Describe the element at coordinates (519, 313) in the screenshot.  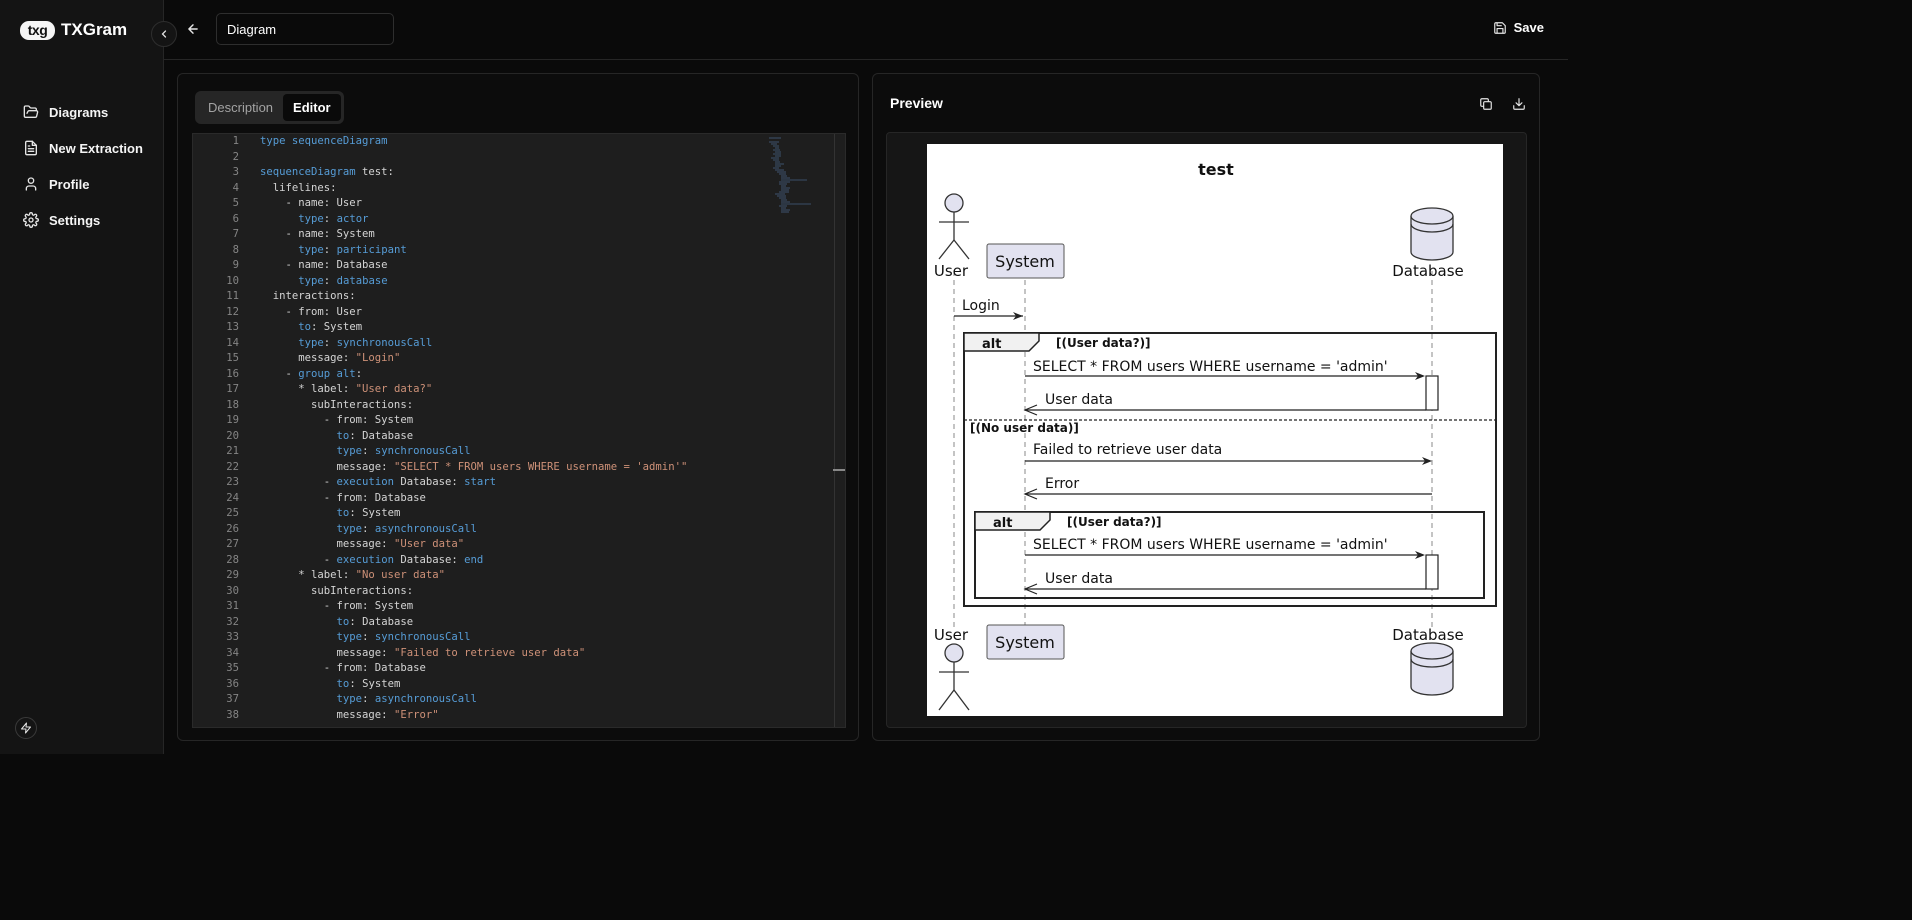
I see `code-line: 12 - from: User` at that location.